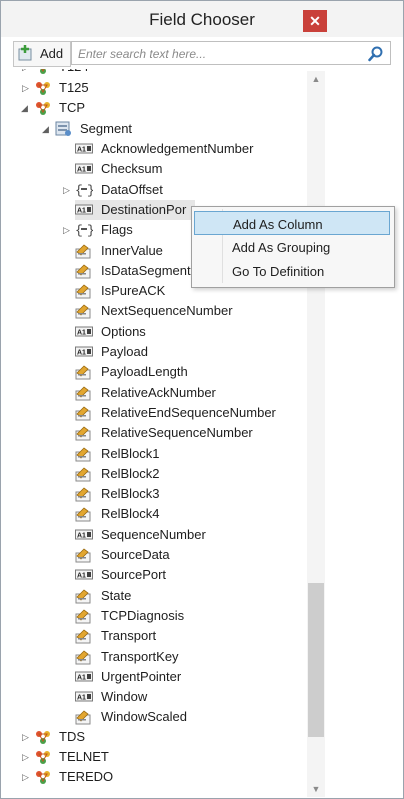  What do you see at coordinates (316, 789) in the screenshot?
I see `scroll-down-arrow-icon: ▼` at bounding box center [316, 789].